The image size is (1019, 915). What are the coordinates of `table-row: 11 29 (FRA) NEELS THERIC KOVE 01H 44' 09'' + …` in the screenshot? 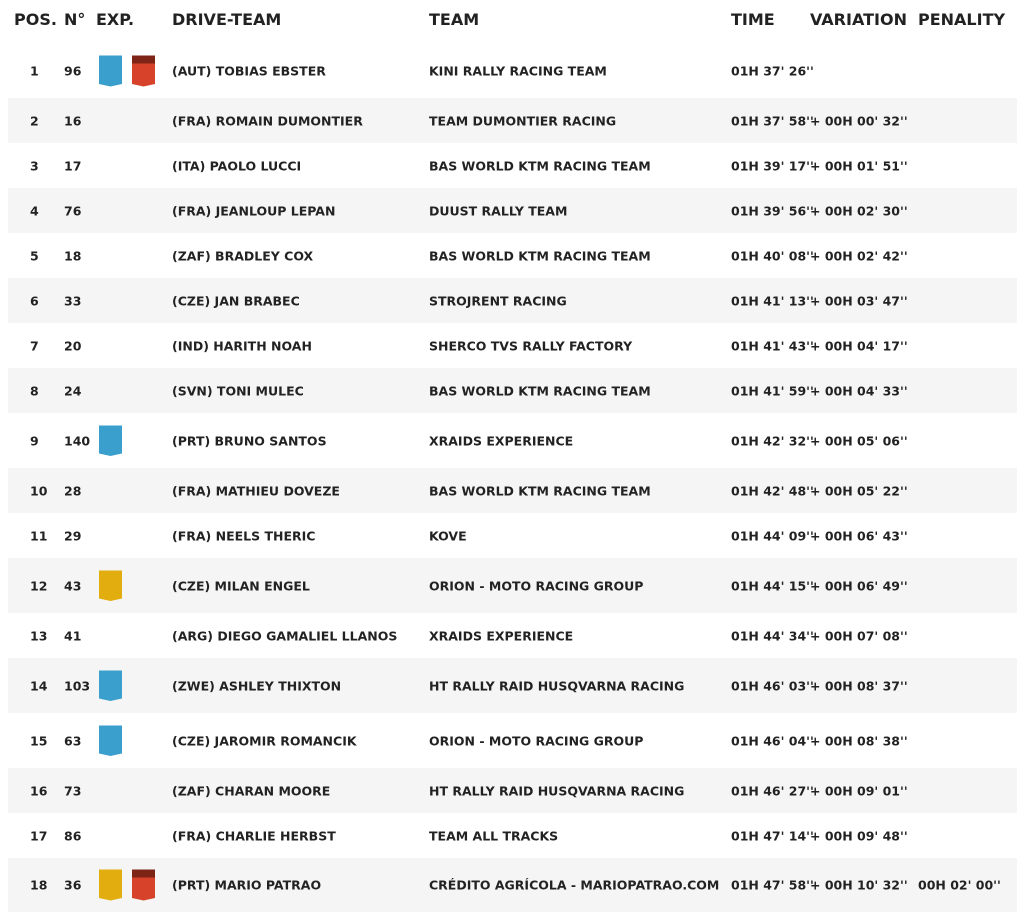 It's located at (512, 535).